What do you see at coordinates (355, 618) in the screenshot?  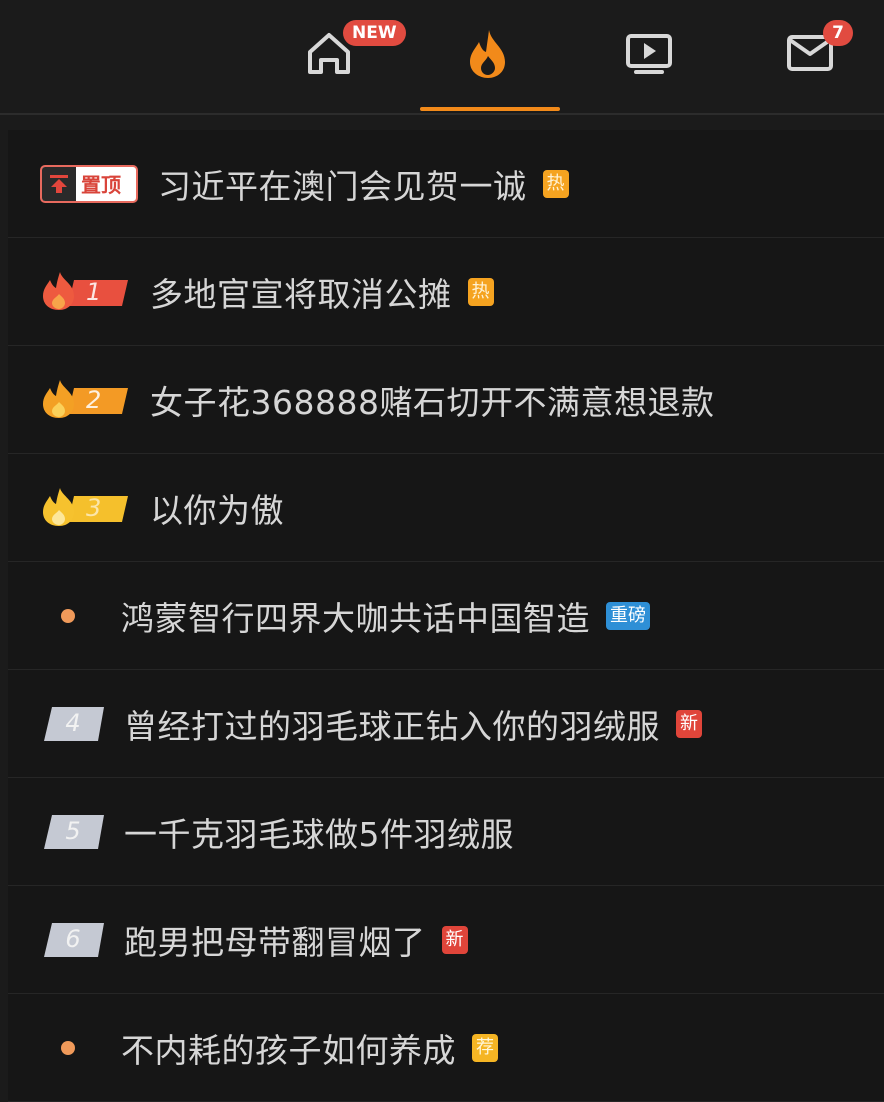 I see `list-item-title: 鸿蒙智行四界大咖共话中国智造` at bounding box center [355, 618].